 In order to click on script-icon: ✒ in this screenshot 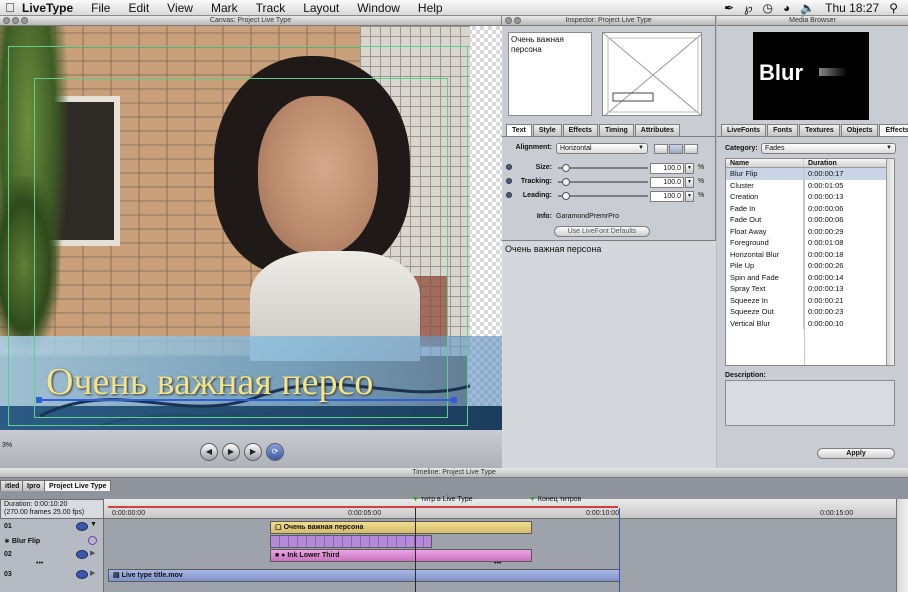, I will do `click(729, 8)`.